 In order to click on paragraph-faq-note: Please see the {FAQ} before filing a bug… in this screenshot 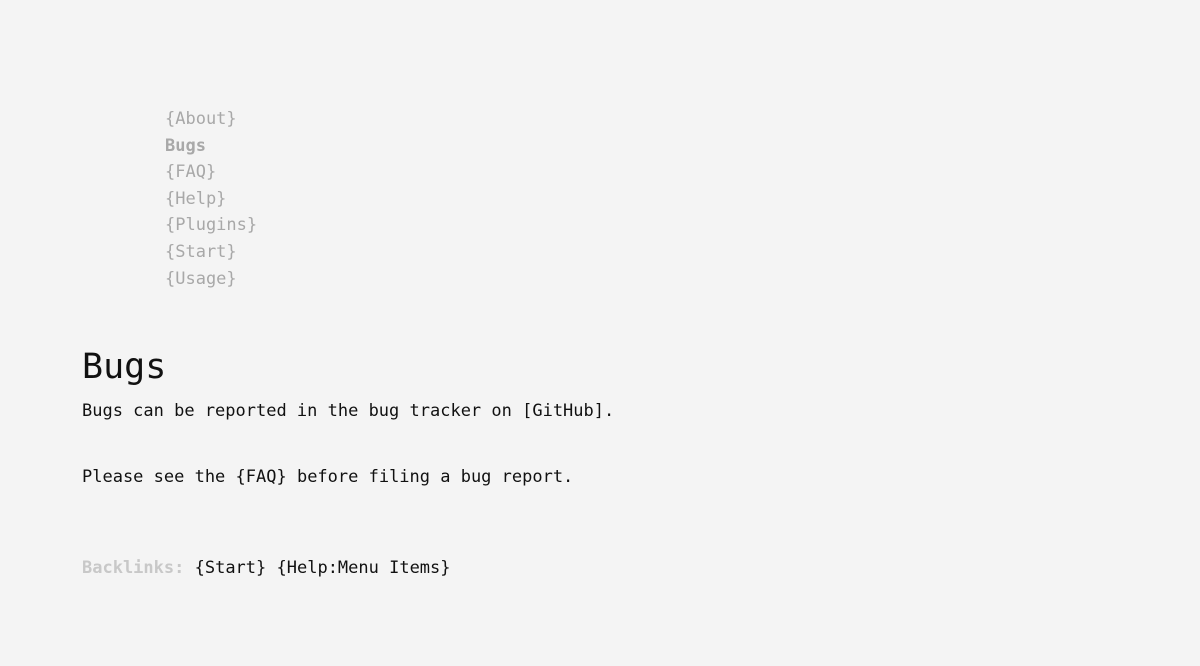, I will do `click(582, 477)`.